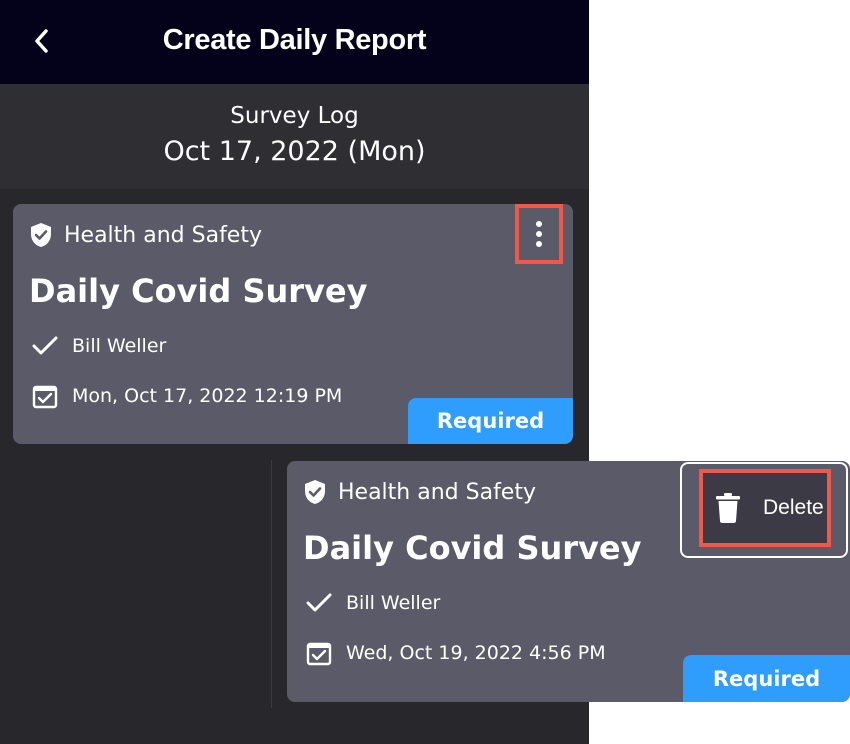 The width and height of the screenshot is (850, 744). I want to click on options-menu: Delete, so click(764, 510).